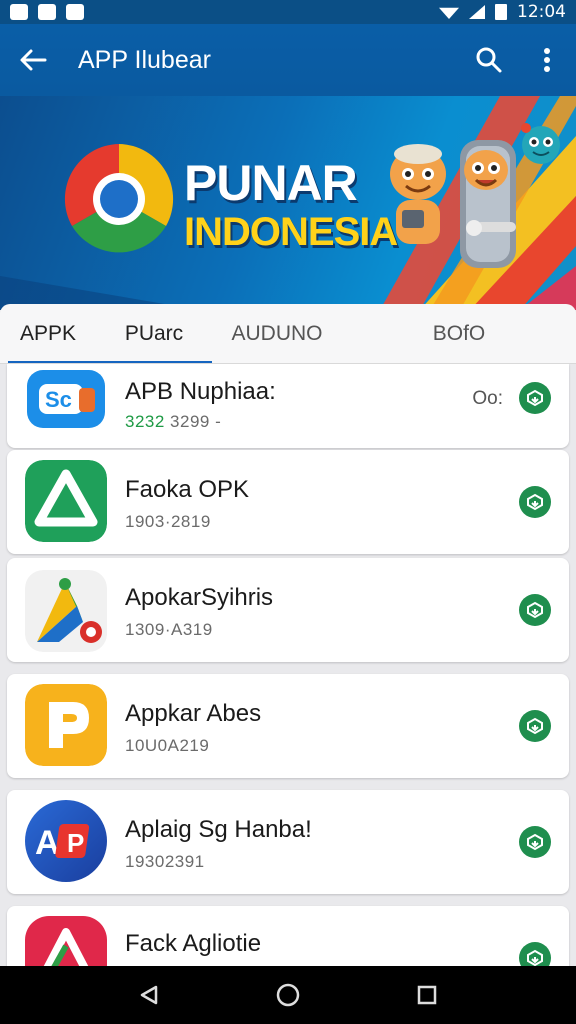 The image size is (576, 1024). I want to click on app-icon: Sc, so click(66, 402).